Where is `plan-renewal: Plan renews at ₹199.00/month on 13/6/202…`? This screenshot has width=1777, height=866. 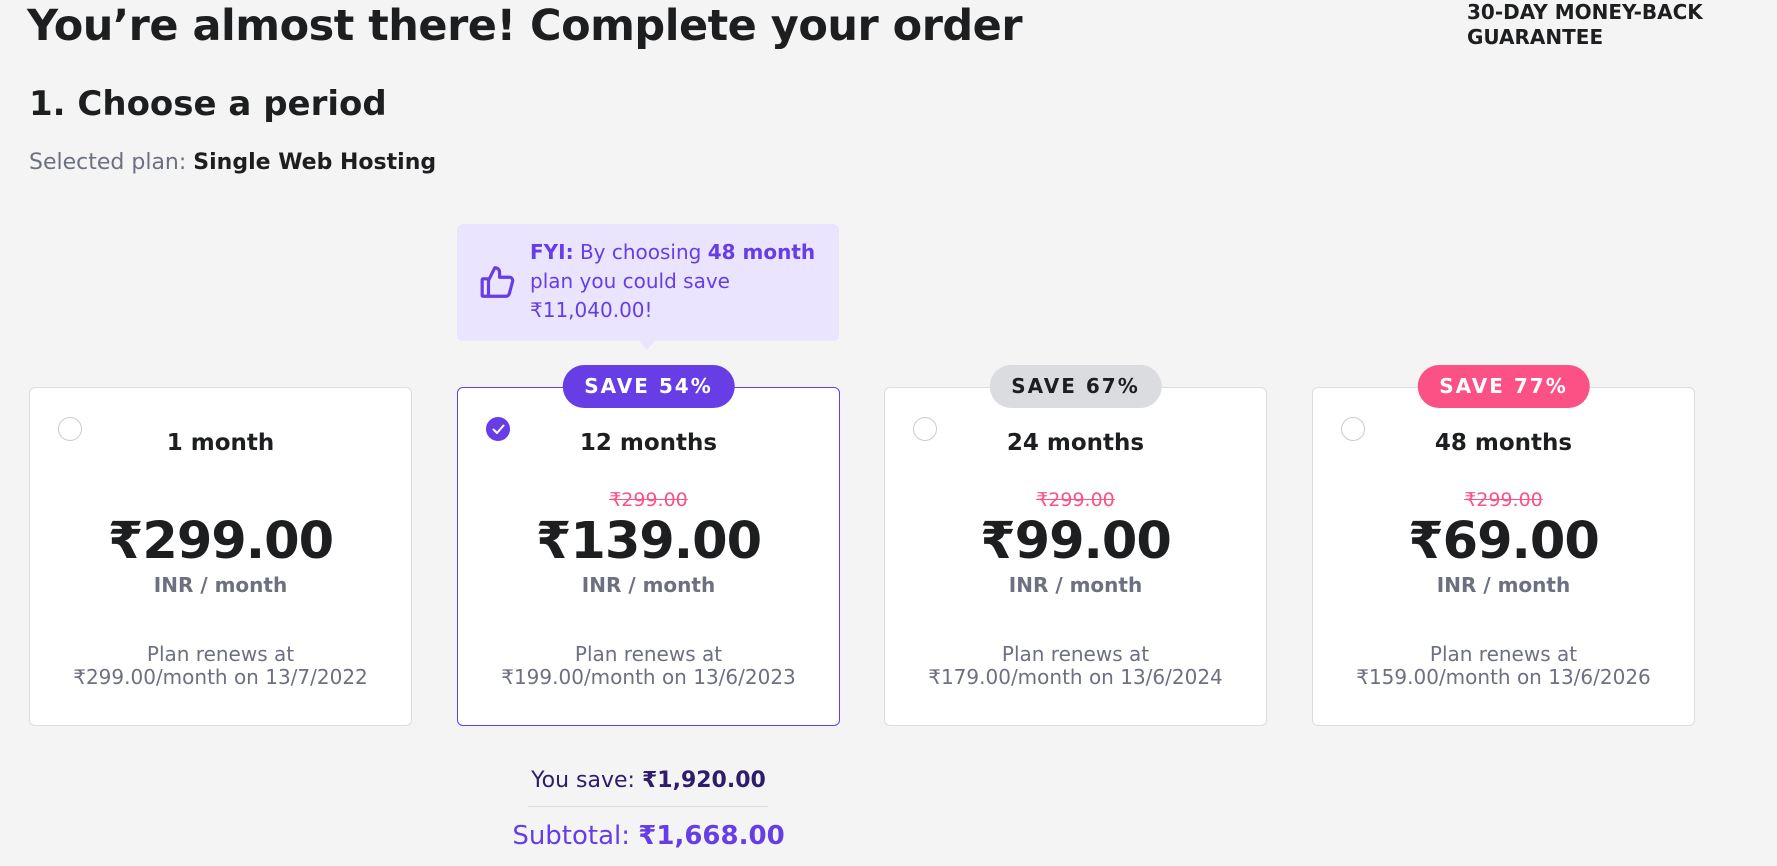 plan-renewal: Plan renews at ₹199.00/month on 13/6/202… is located at coordinates (648, 665).